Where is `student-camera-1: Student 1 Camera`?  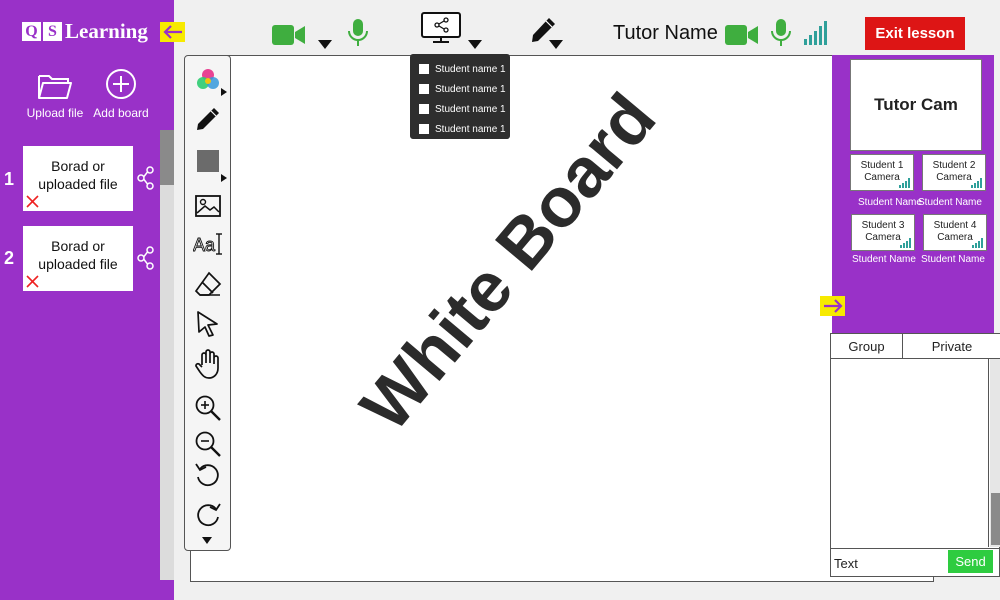 student-camera-1: Student 1 Camera is located at coordinates (882, 172).